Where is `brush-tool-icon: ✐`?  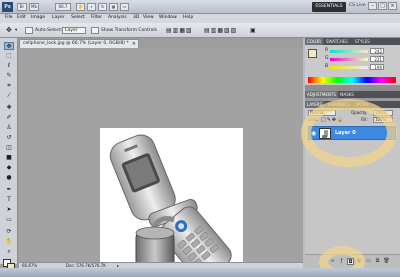 brush-tool-icon: ✐ is located at coordinates (9, 118).